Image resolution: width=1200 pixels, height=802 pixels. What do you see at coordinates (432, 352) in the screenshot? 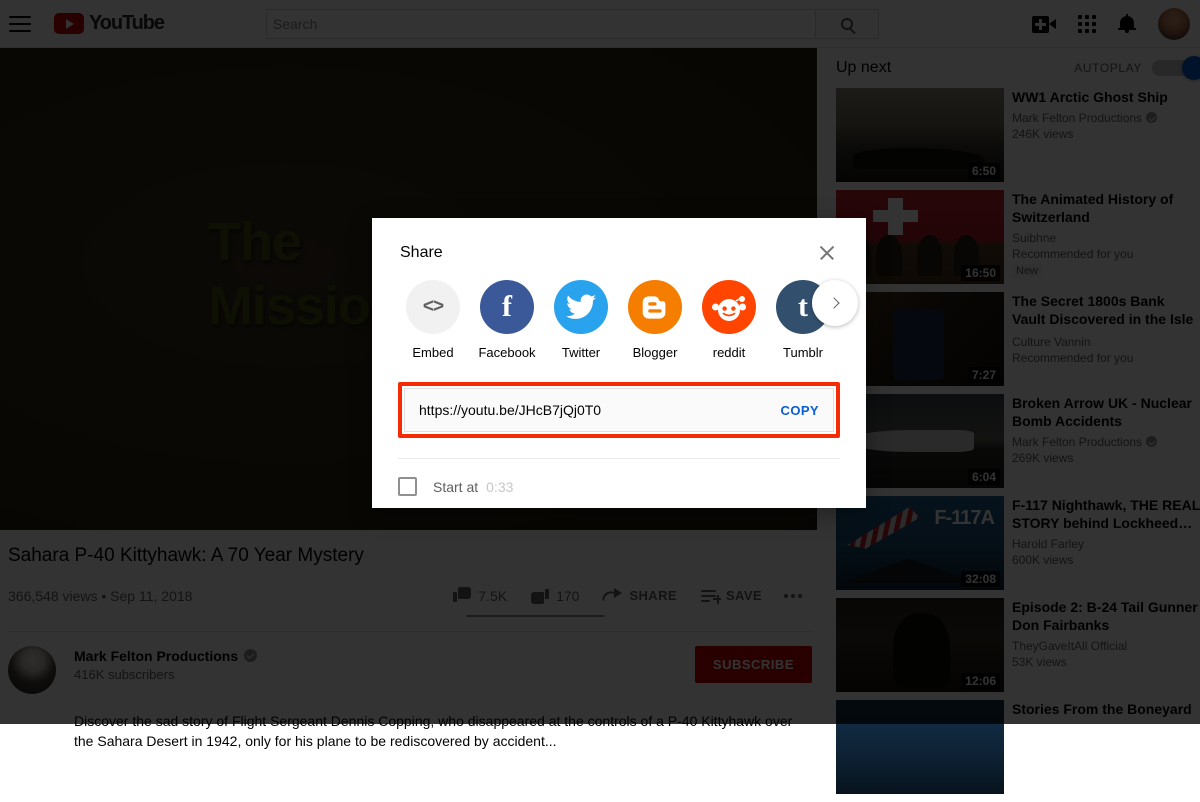
I see `share-target-label: Embed` at bounding box center [432, 352].